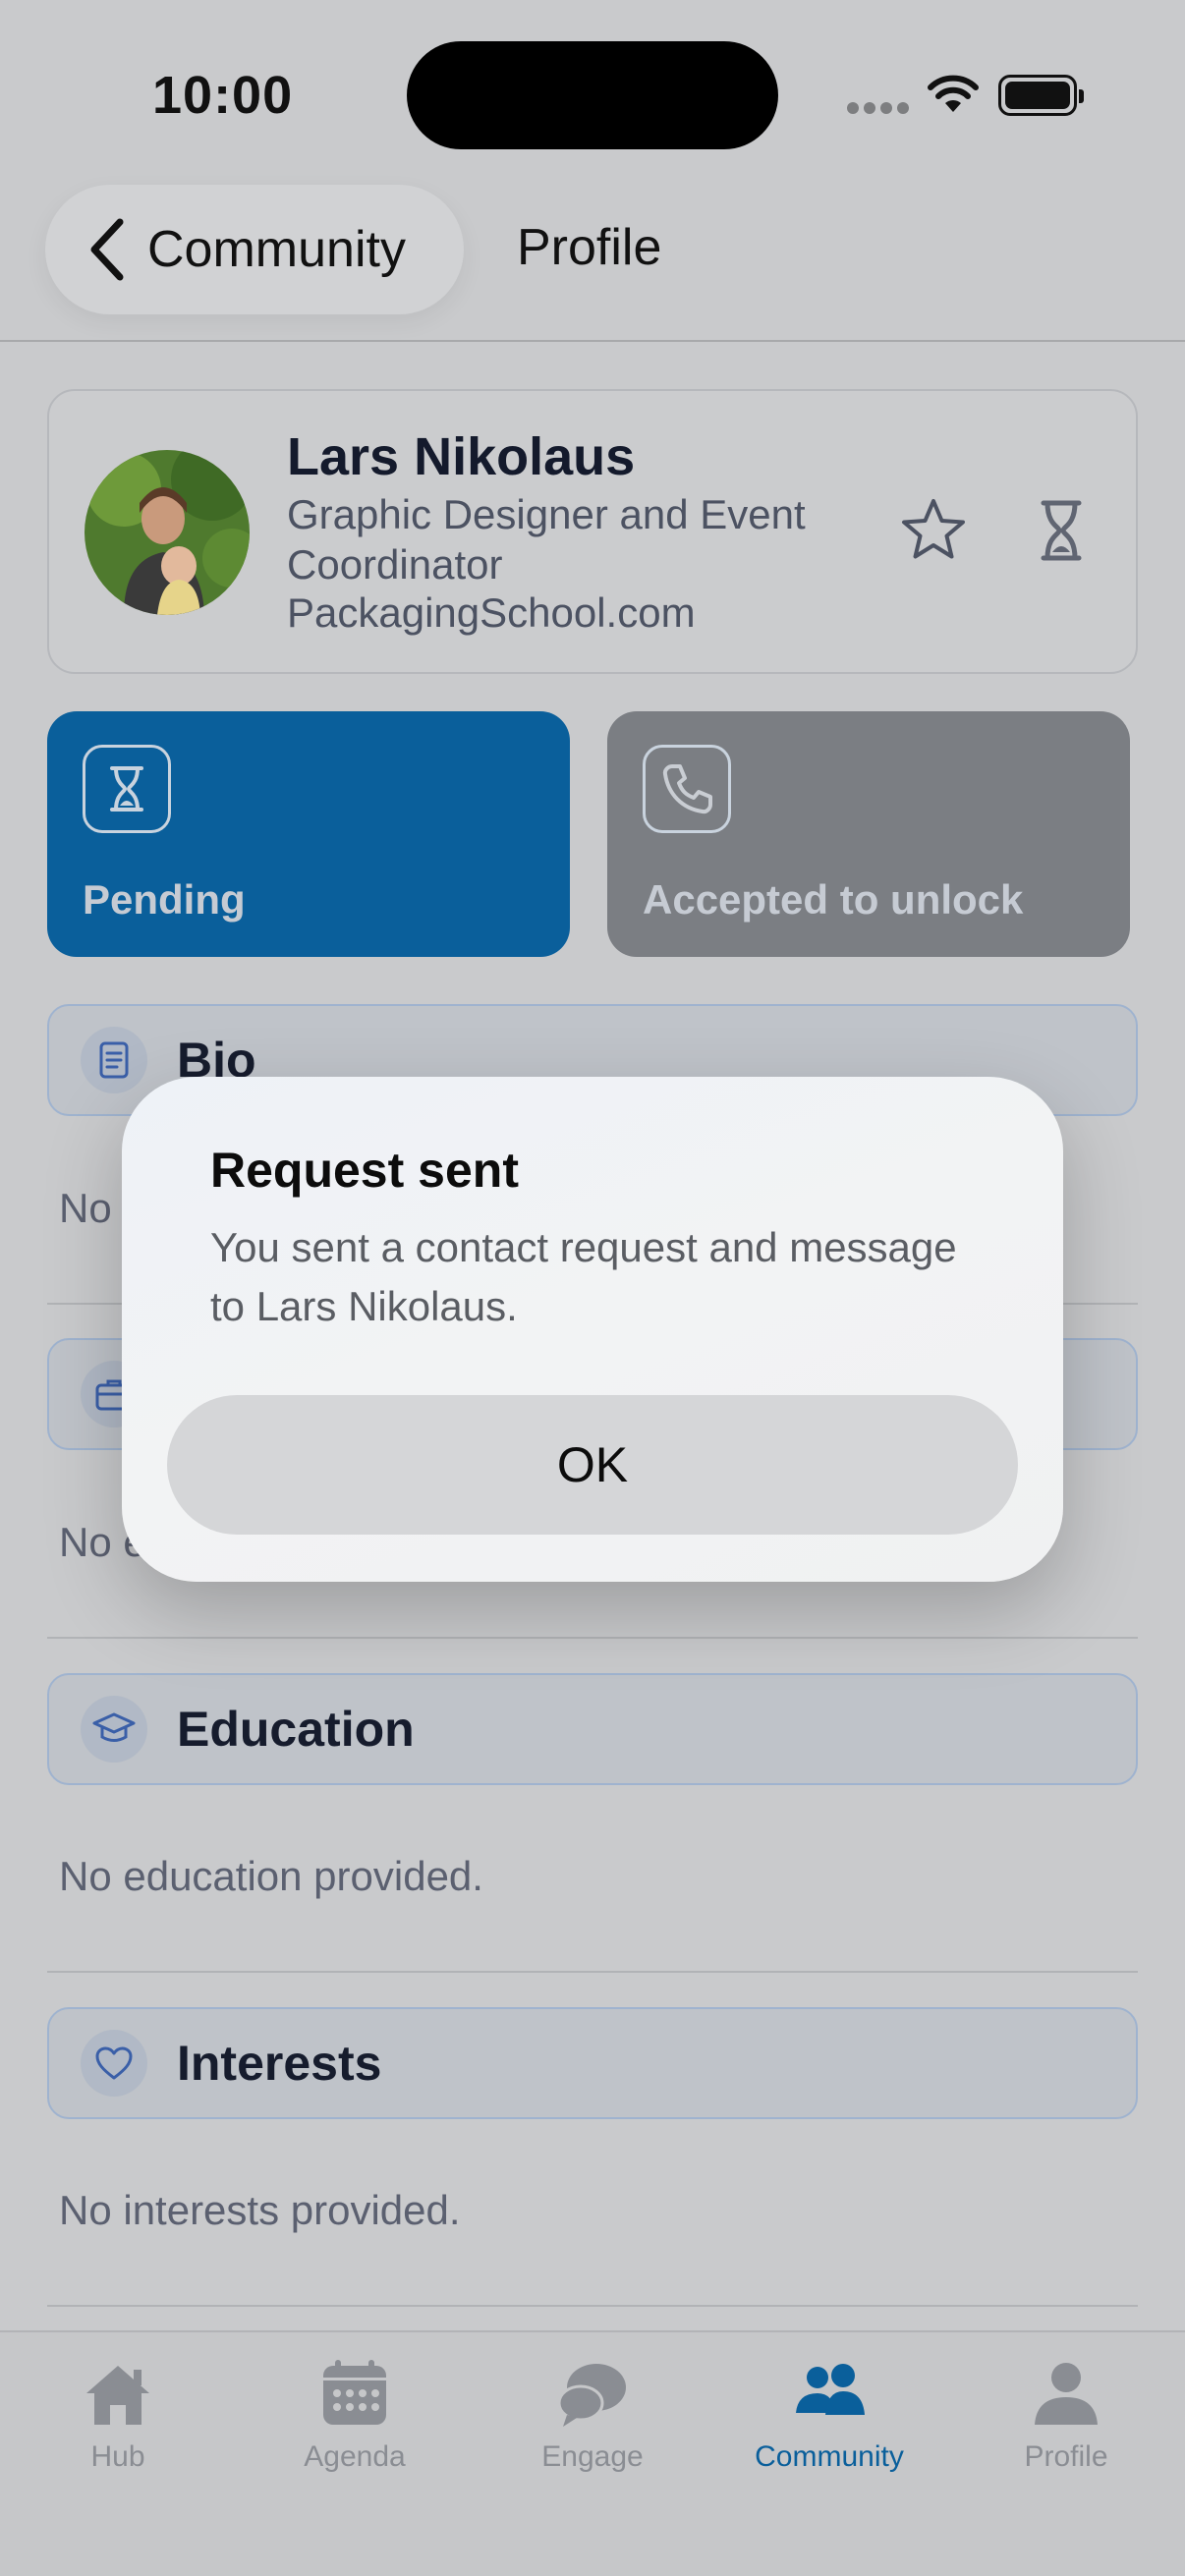 The width and height of the screenshot is (1185, 2576). Describe the element at coordinates (869, 834) in the screenshot. I see `accepted-to-unlock-tile: Accepted to unlock` at that location.